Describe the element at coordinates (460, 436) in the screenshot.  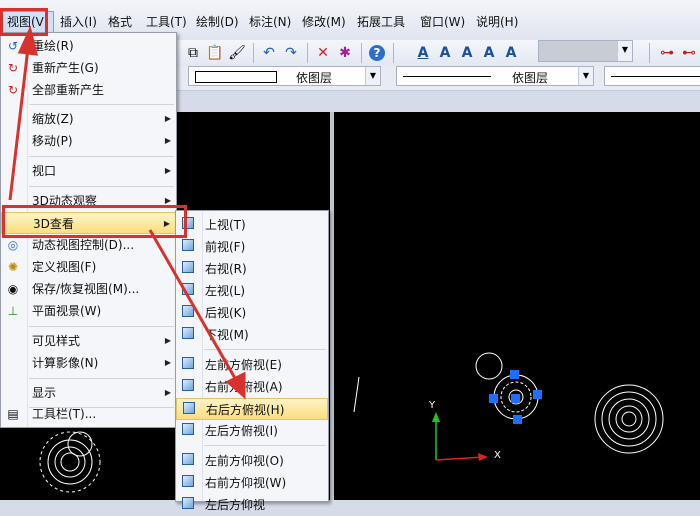
I see `ucs-icon` at that location.